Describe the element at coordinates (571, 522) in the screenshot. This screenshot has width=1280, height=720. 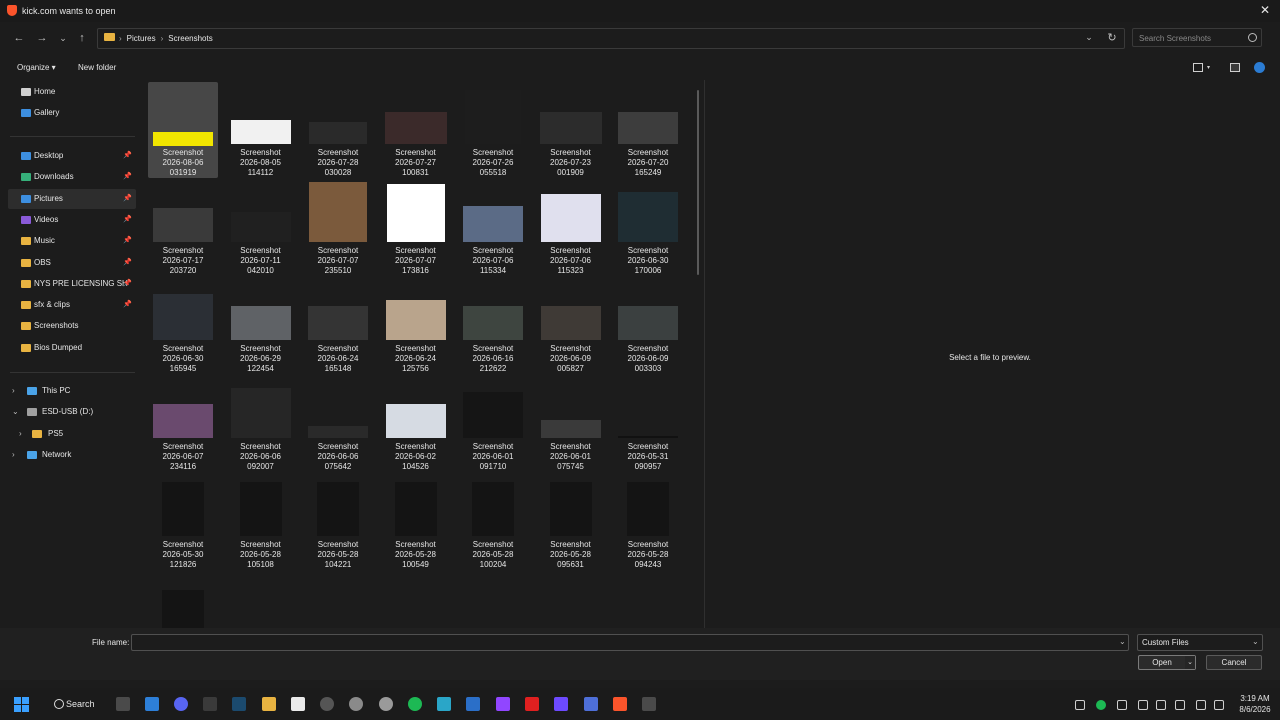
I see `file-item: Screenshot 2026-05-28 095631` at that location.